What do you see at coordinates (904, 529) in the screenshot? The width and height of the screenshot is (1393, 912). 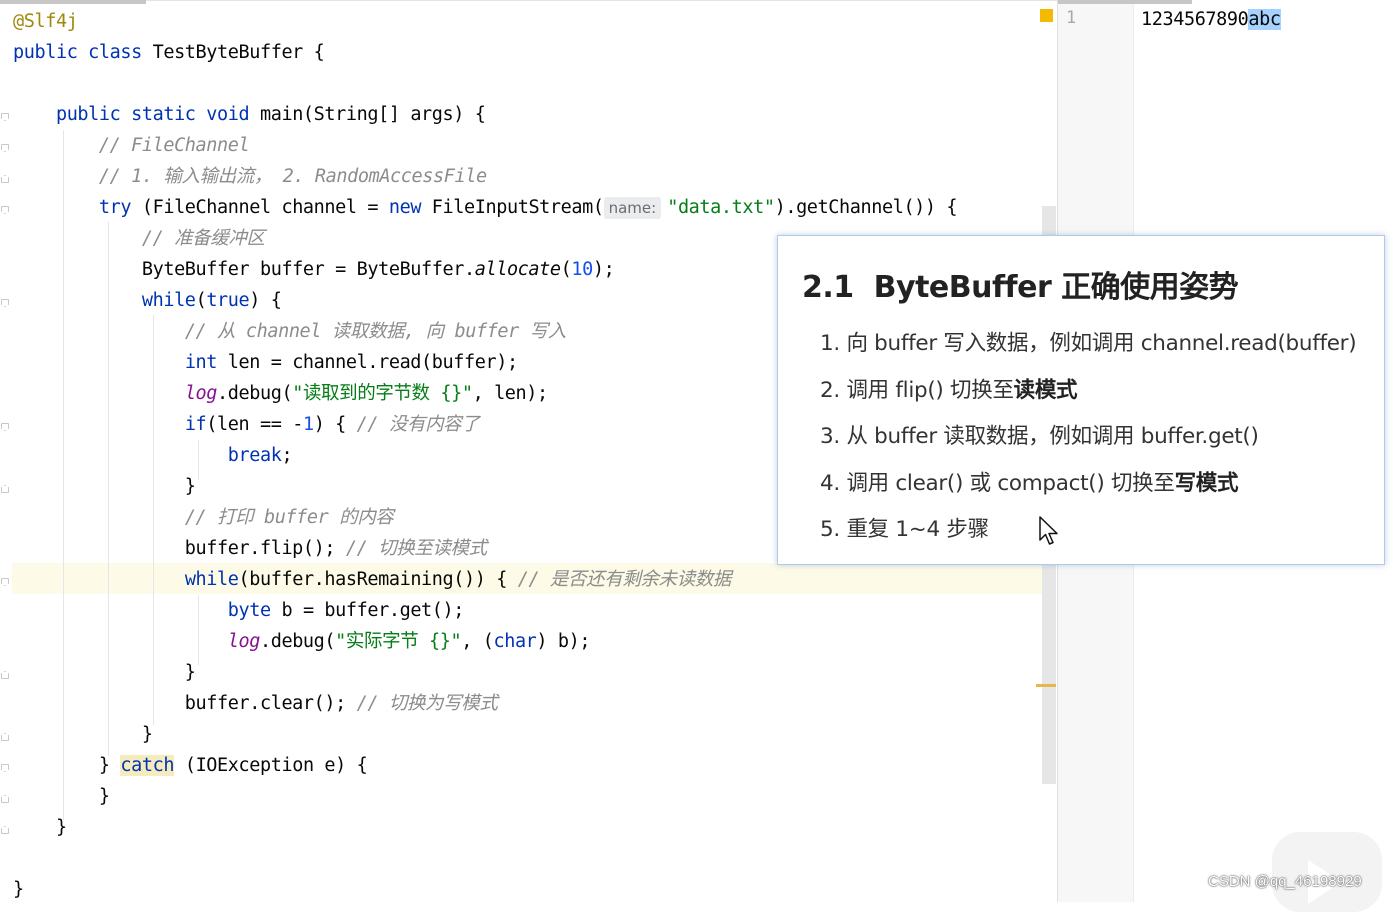 I see `step-text: 5. 重复 1~4 步骤` at bounding box center [904, 529].